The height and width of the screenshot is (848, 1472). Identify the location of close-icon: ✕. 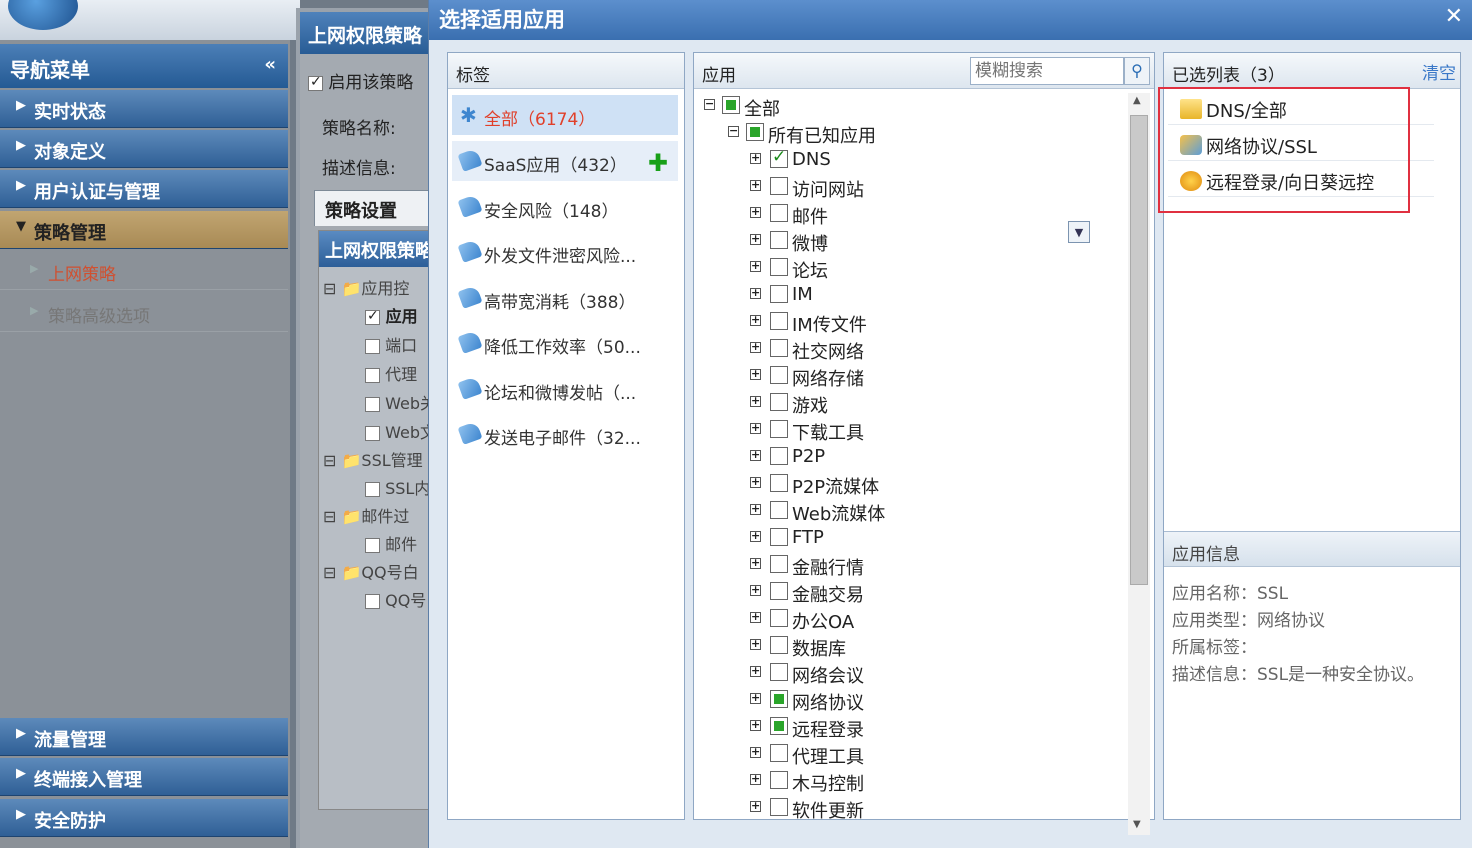
(1454, 16).